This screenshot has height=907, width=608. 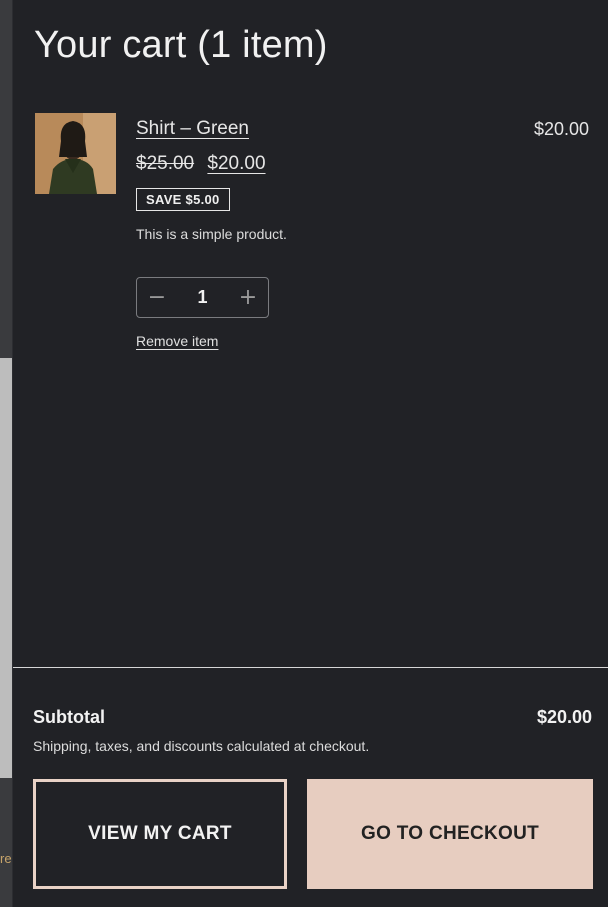 What do you see at coordinates (181, 45) in the screenshot?
I see `cart-title: Your cart (1 item)` at bounding box center [181, 45].